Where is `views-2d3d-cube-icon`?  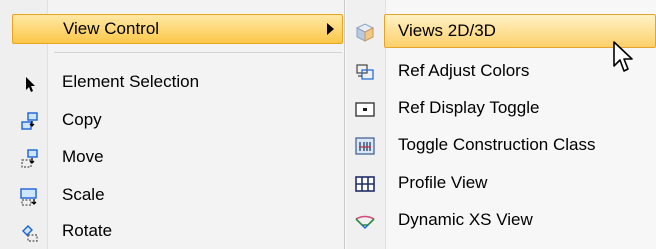
views-2d3d-cube-icon is located at coordinates (365, 32).